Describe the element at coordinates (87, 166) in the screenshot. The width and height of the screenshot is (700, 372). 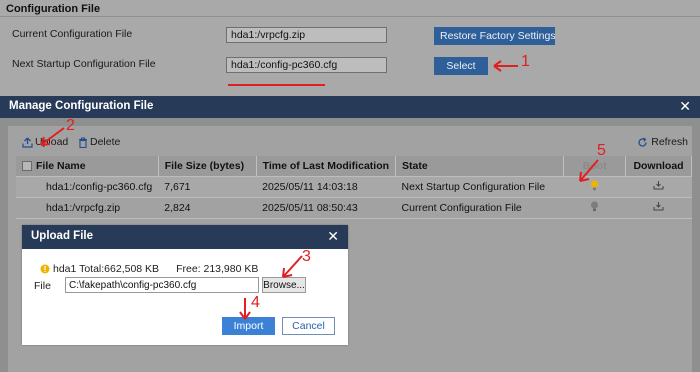
I see `col-file-name: File Name` at that location.